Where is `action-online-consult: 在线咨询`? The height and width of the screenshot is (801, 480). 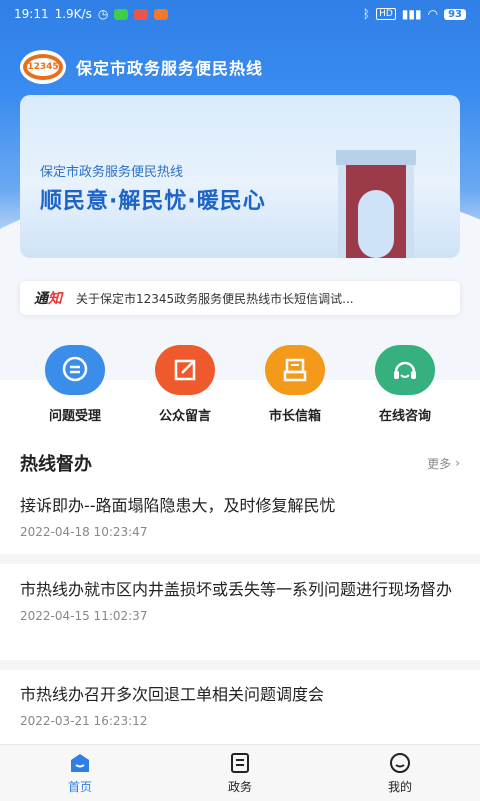 action-online-consult: 在线咨询 is located at coordinates (405, 384).